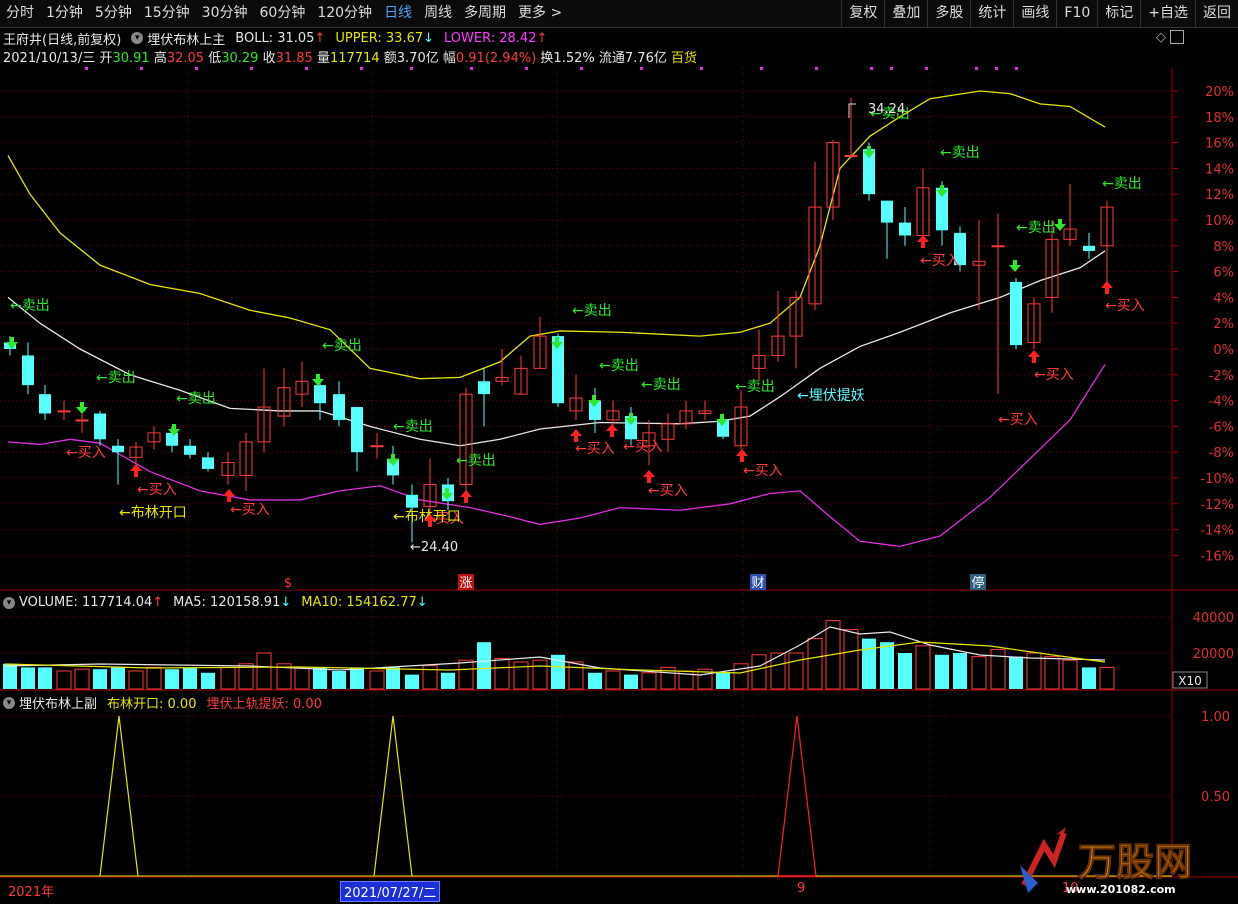 The image size is (1238, 904). What do you see at coordinates (1215, 717) in the screenshot?
I see `sub-axis-label: 1.00` at bounding box center [1215, 717].